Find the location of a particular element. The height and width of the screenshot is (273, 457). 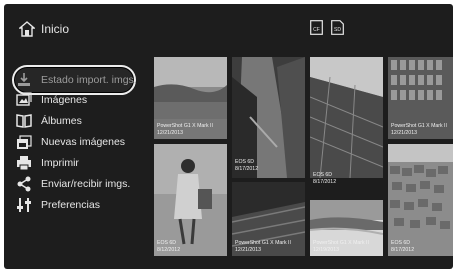

sidebar-item-label: Imprimir is located at coordinates (60, 163).